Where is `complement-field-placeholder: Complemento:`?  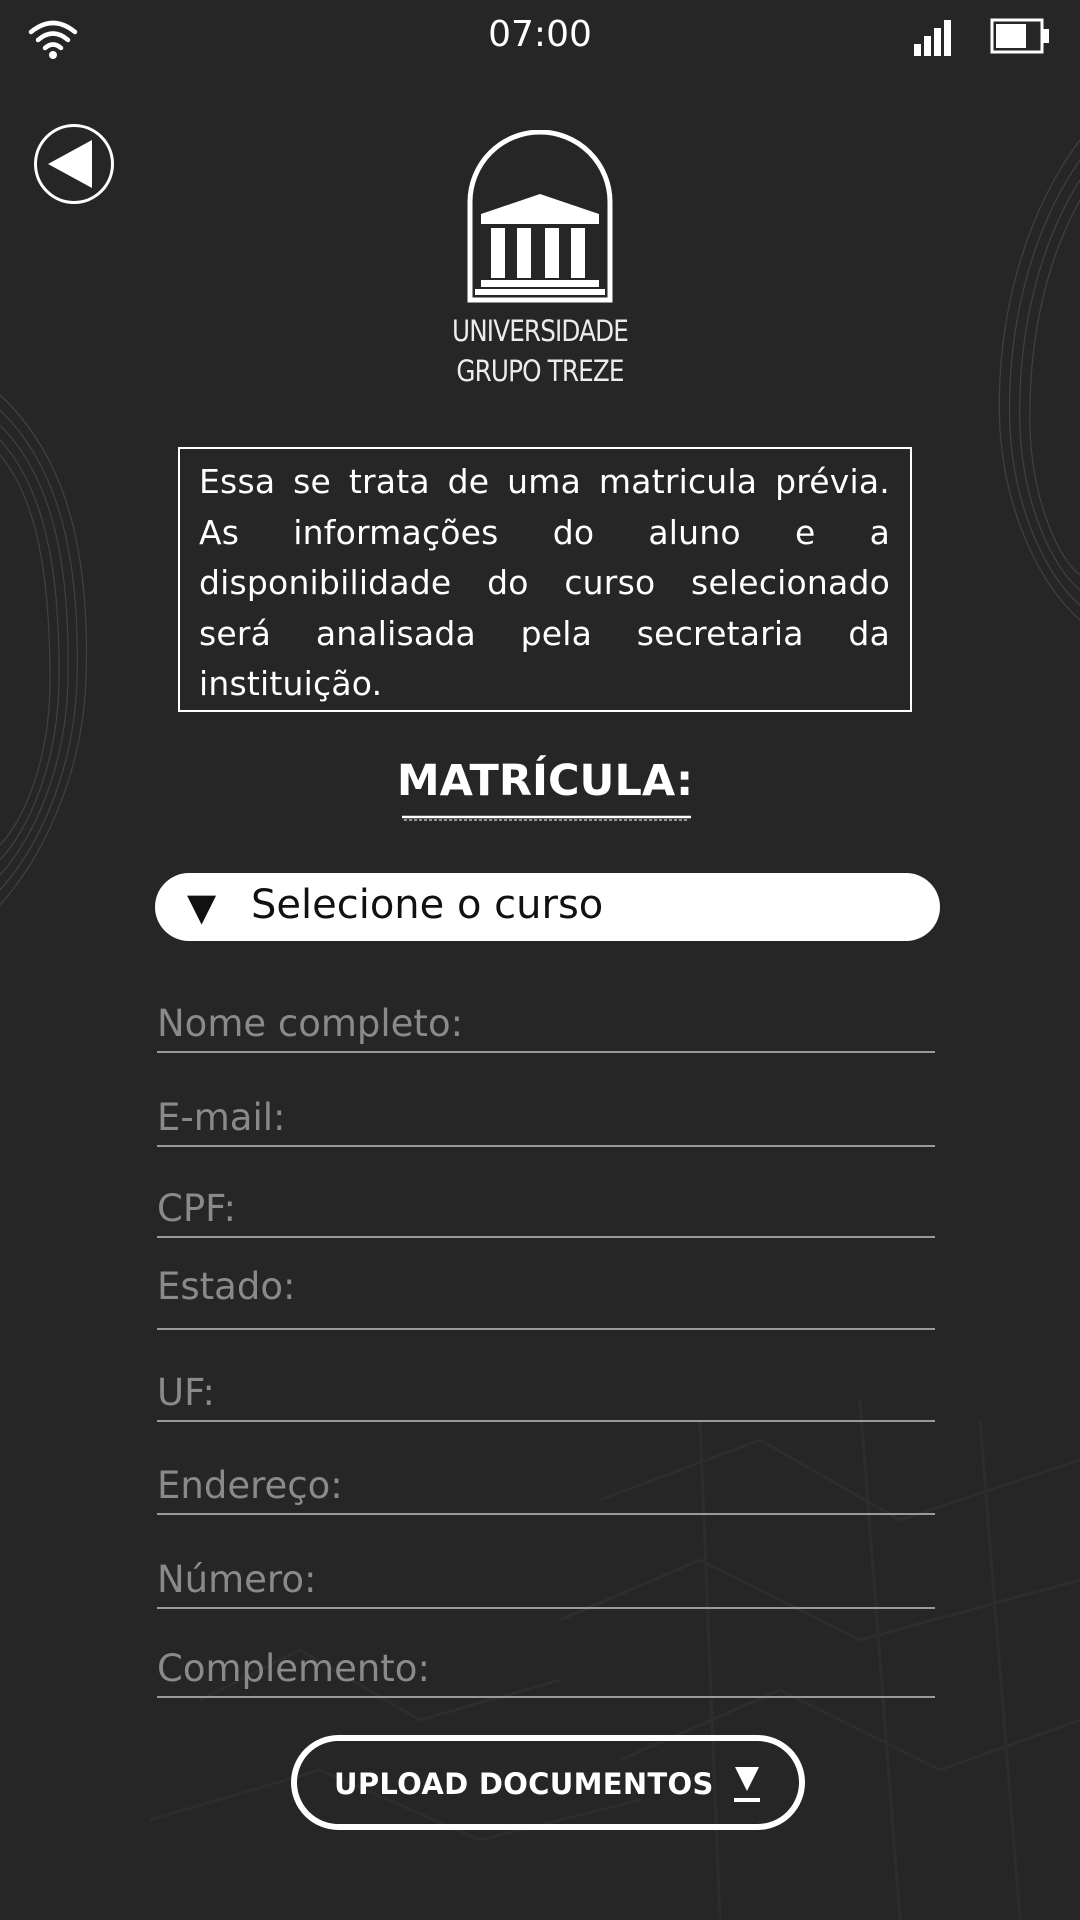
complement-field-placeholder: Complemento: is located at coordinates (293, 1668).